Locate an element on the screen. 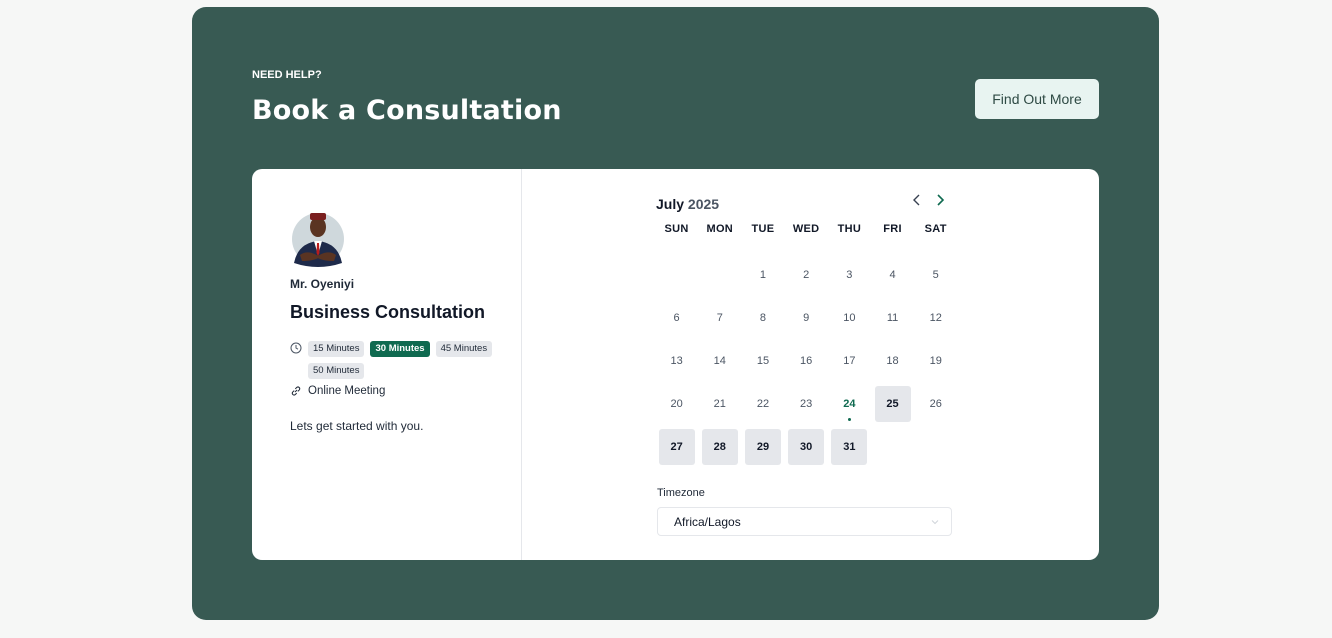  calendar-day: 10 is located at coordinates (849, 317).